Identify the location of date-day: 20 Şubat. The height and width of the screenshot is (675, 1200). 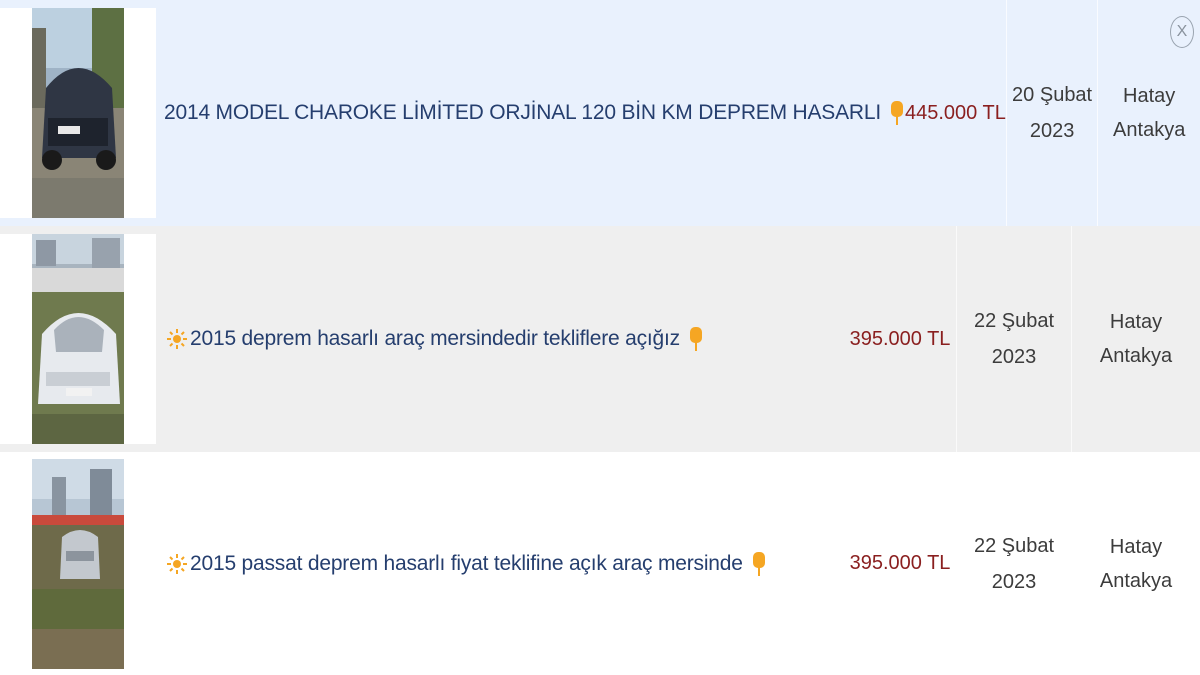
(1052, 95).